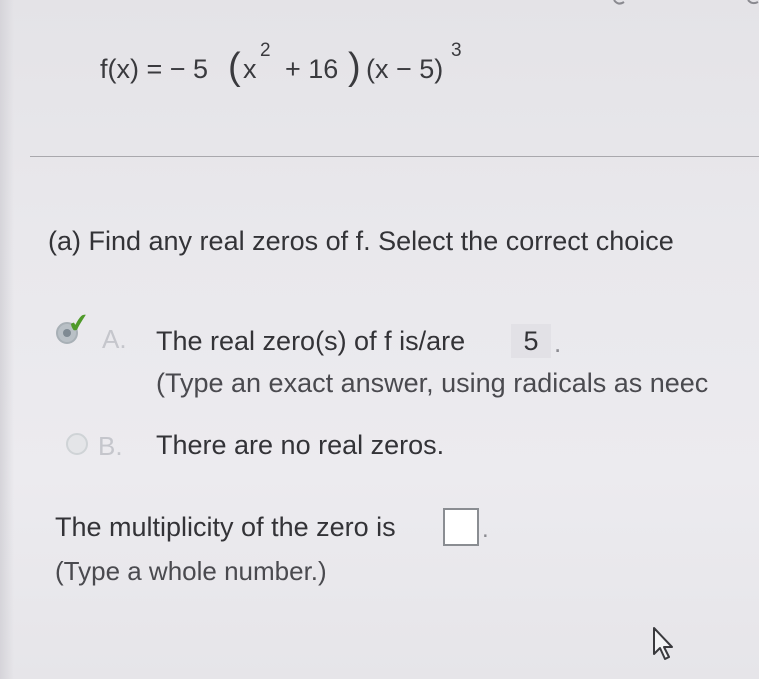  Describe the element at coordinates (456, 50) in the screenshot. I see `formula-factor-exponent: 3` at that location.